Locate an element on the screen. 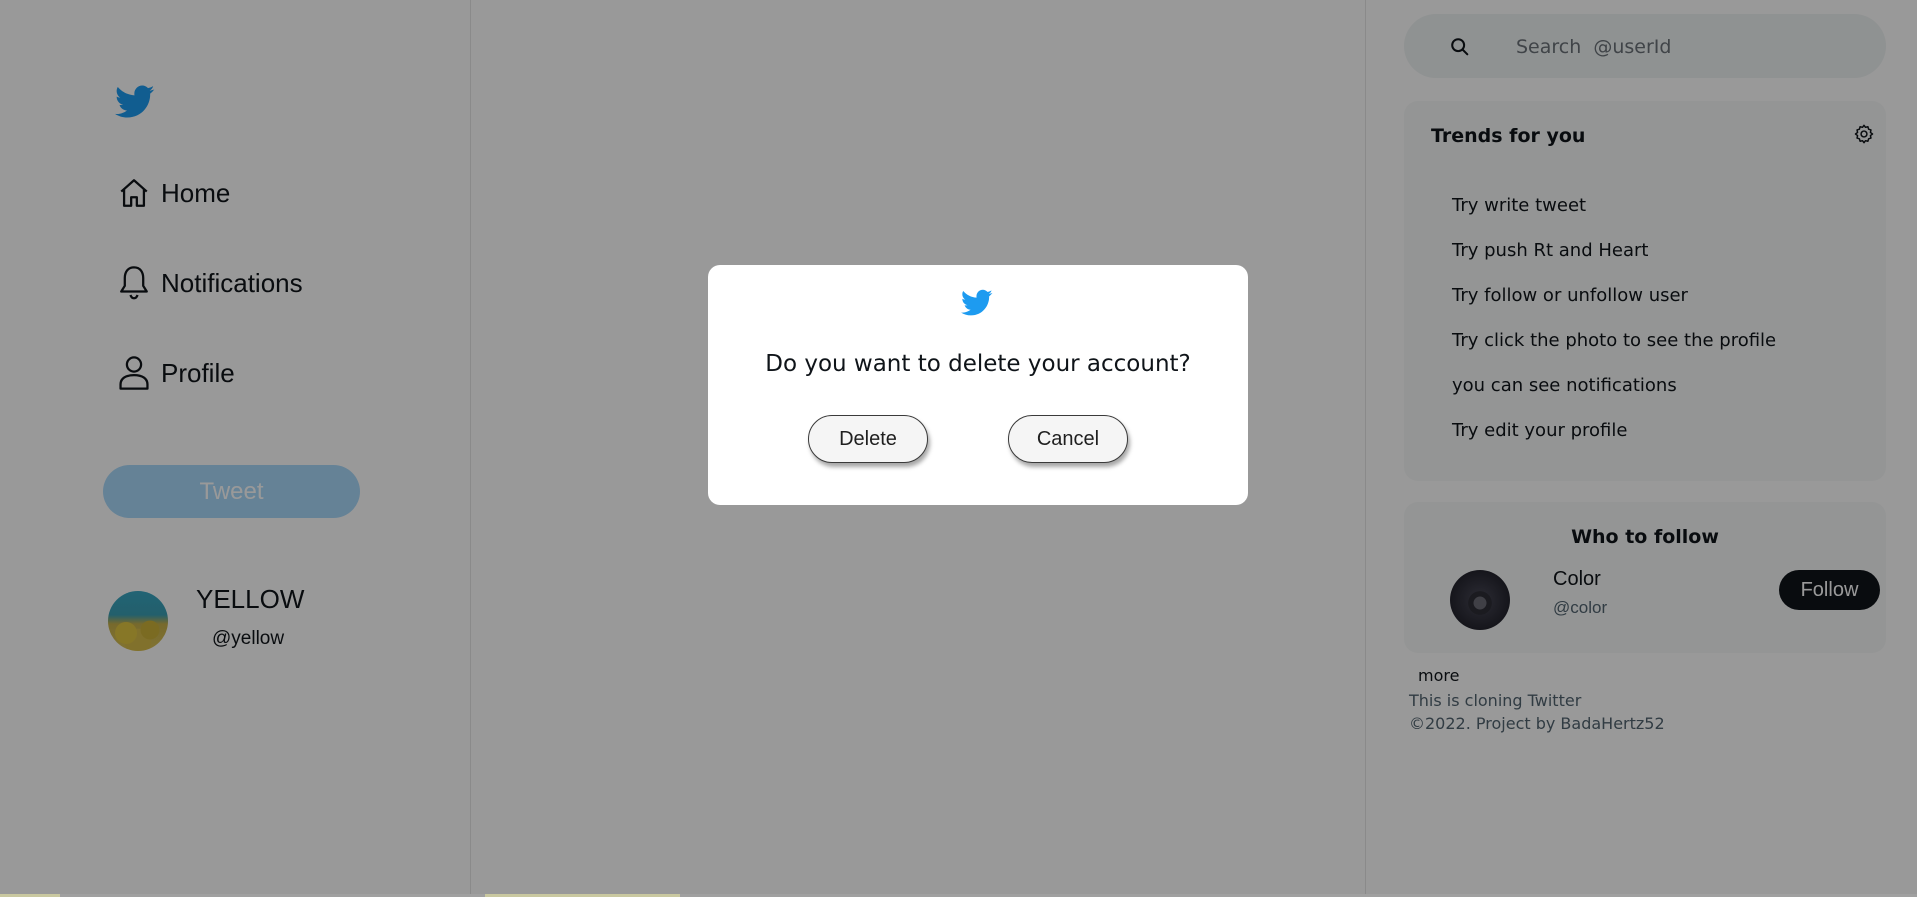 The width and height of the screenshot is (1917, 897). dialog-message: Do you want to delete your account? is located at coordinates (978, 364).